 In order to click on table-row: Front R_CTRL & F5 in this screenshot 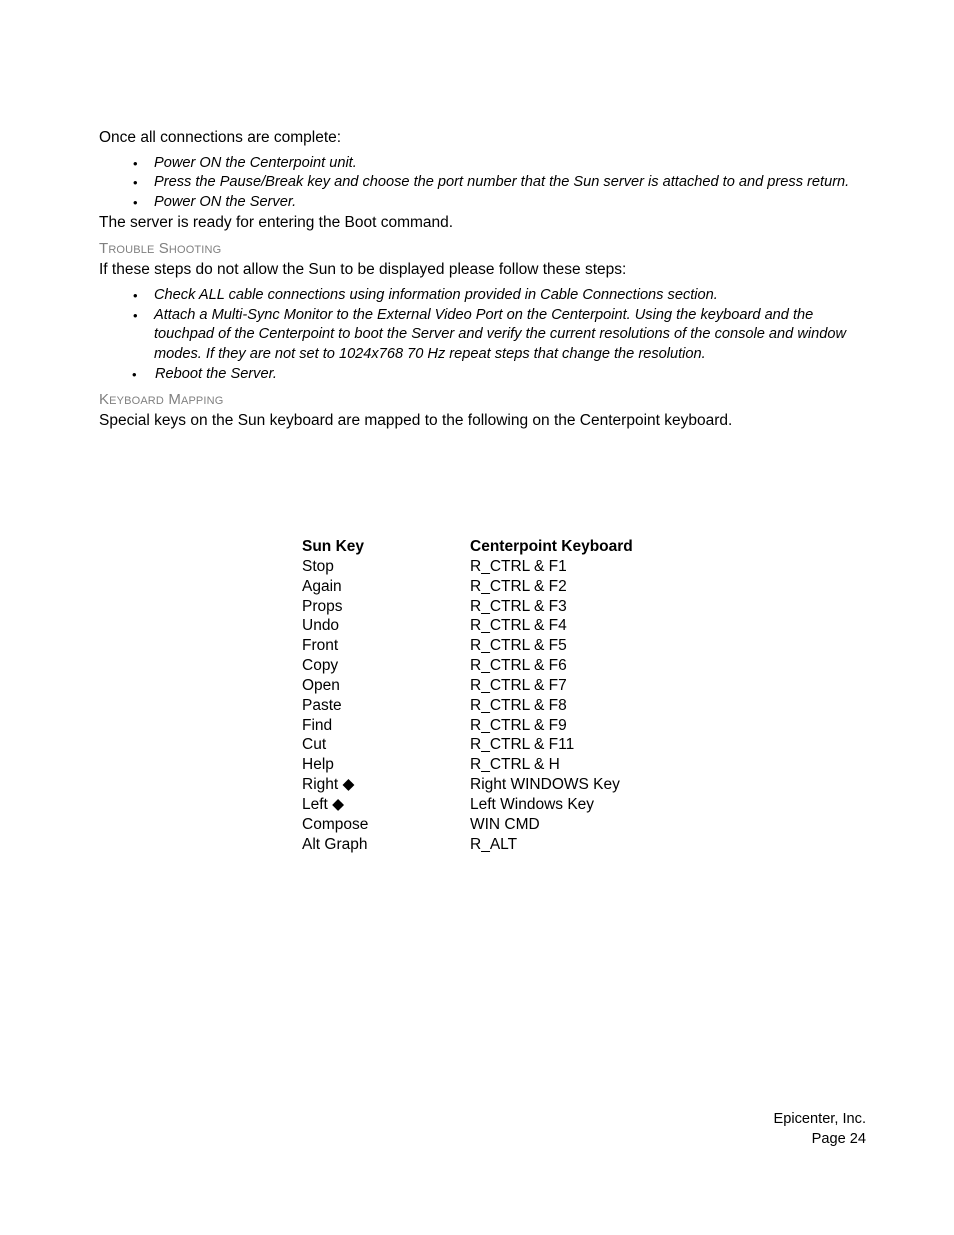, I will do `click(467, 646)`.